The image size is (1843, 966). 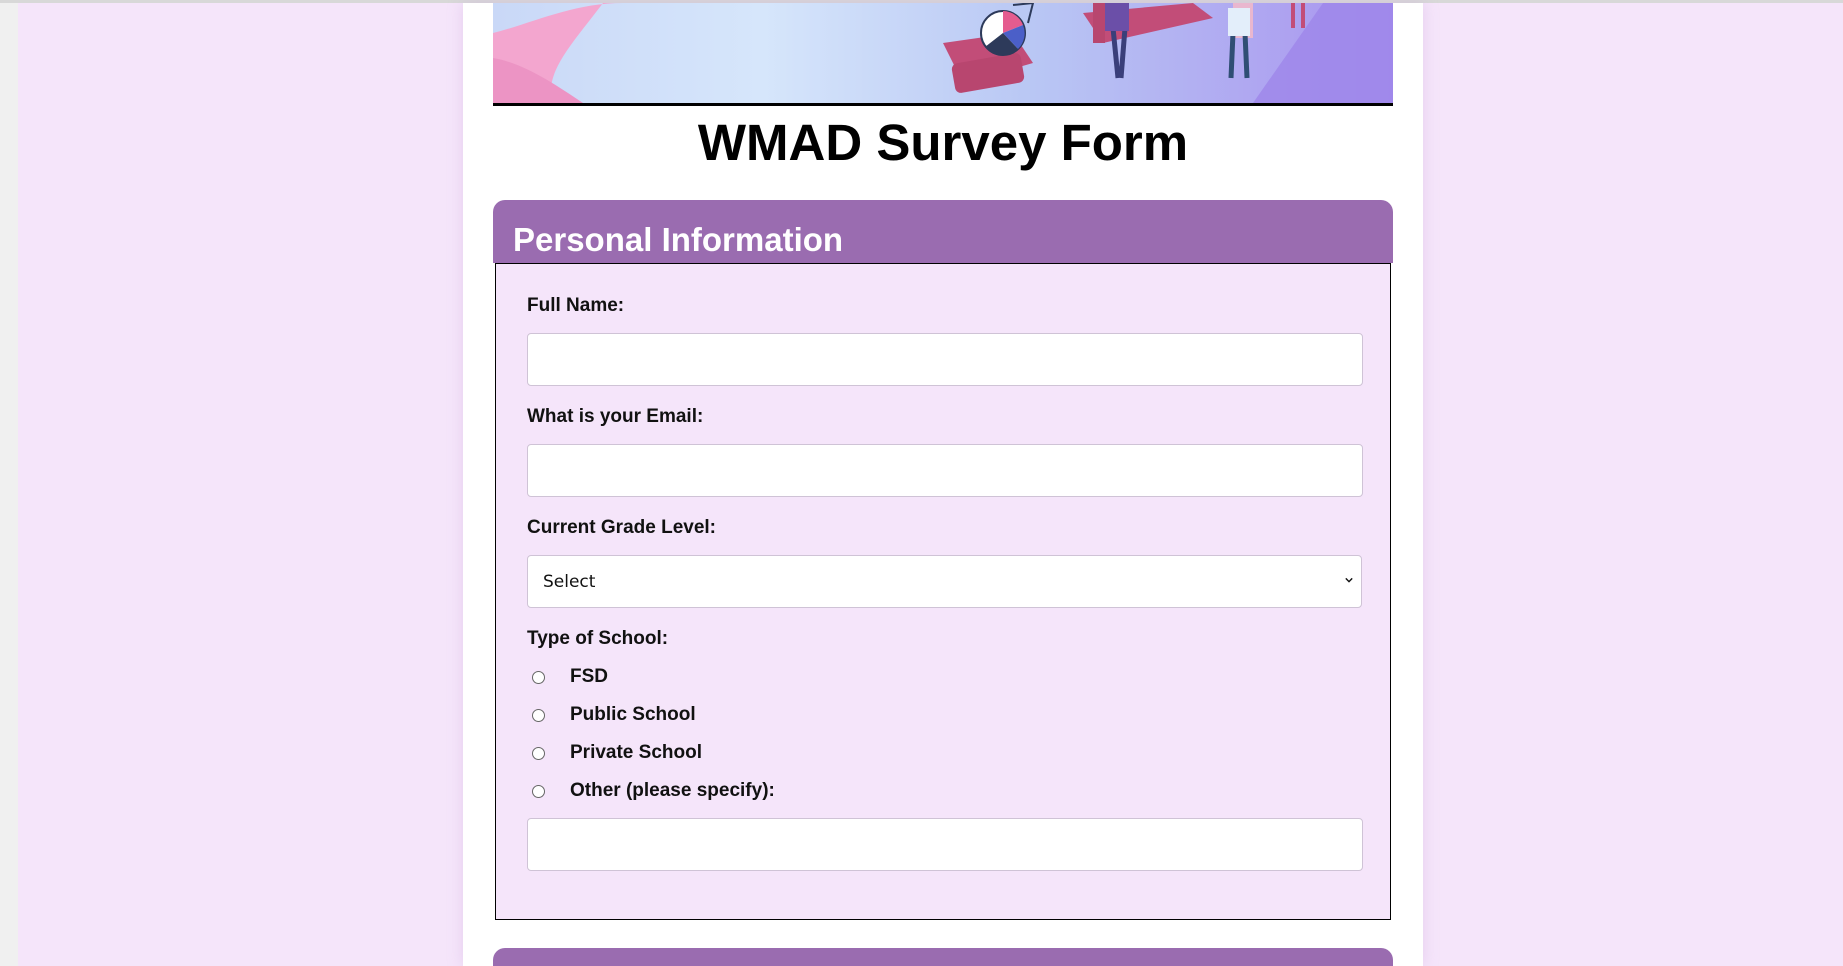 I want to click on chevron-down-icon, so click(x=1349, y=580).